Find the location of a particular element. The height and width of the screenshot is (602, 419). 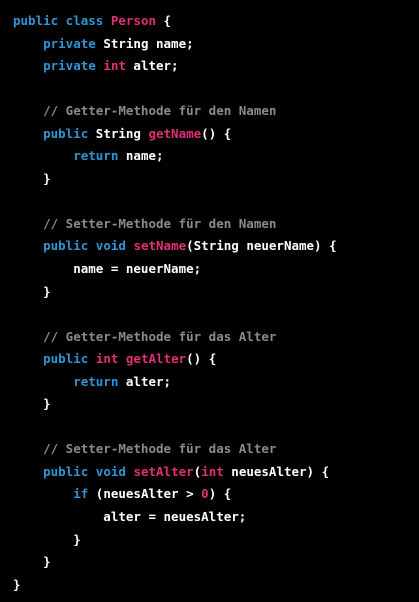

code-token: name; is located at coordinates (144, 156).